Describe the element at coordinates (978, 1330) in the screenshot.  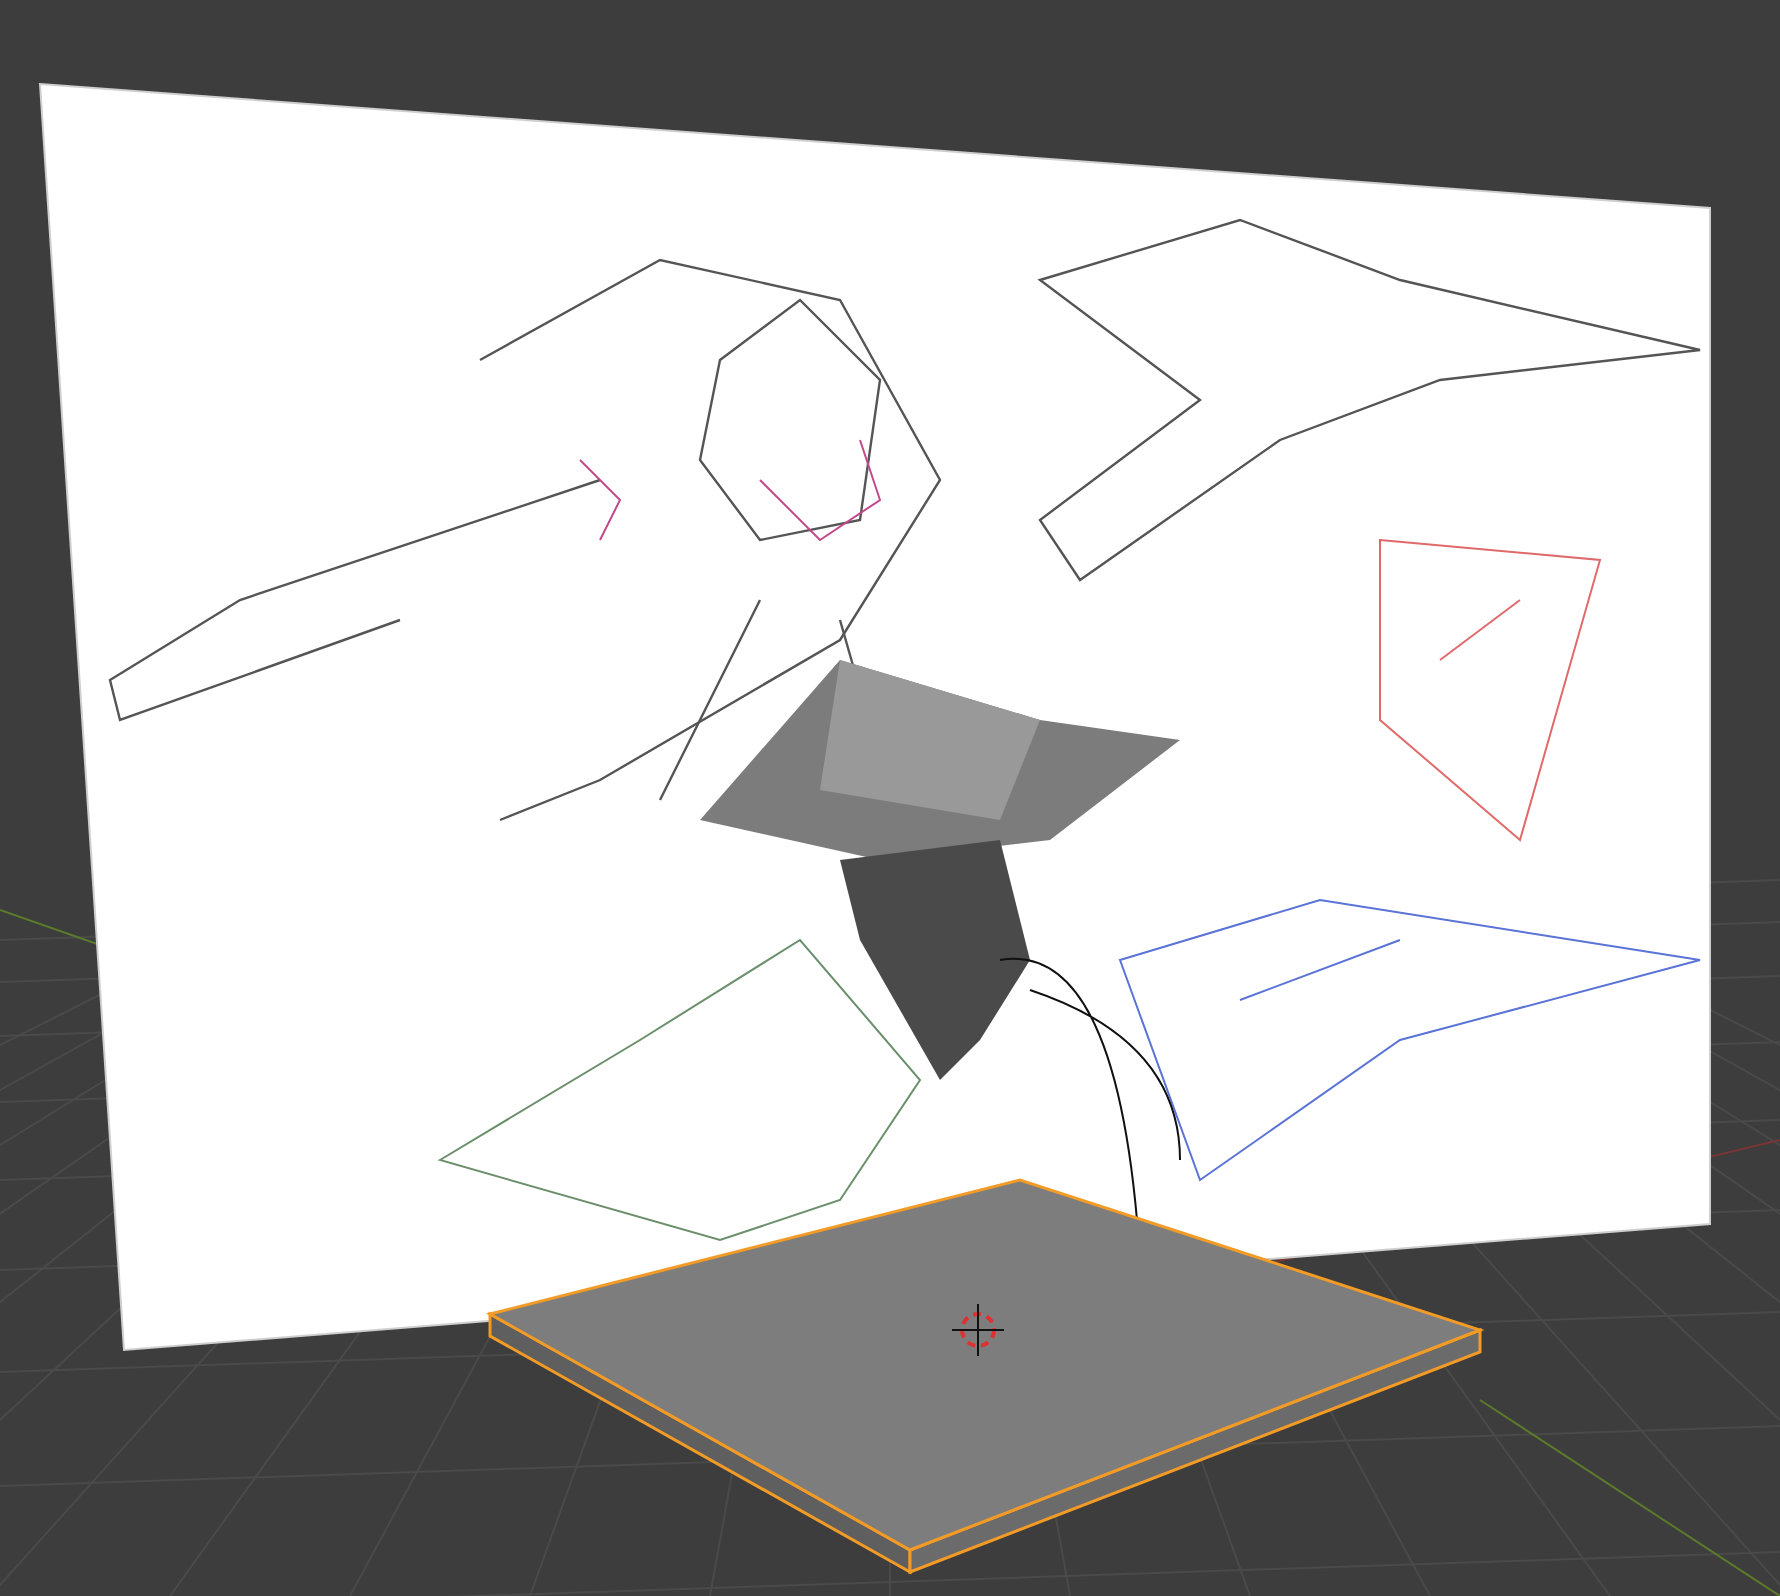
I see `3d-cursor-icon` at that location.